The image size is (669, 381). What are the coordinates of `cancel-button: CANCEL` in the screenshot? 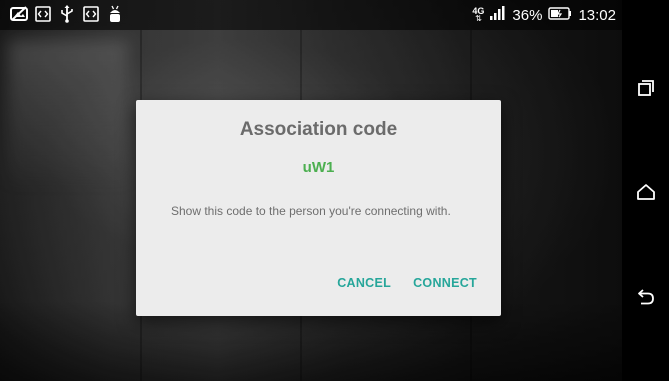 It's located at (364, 283).